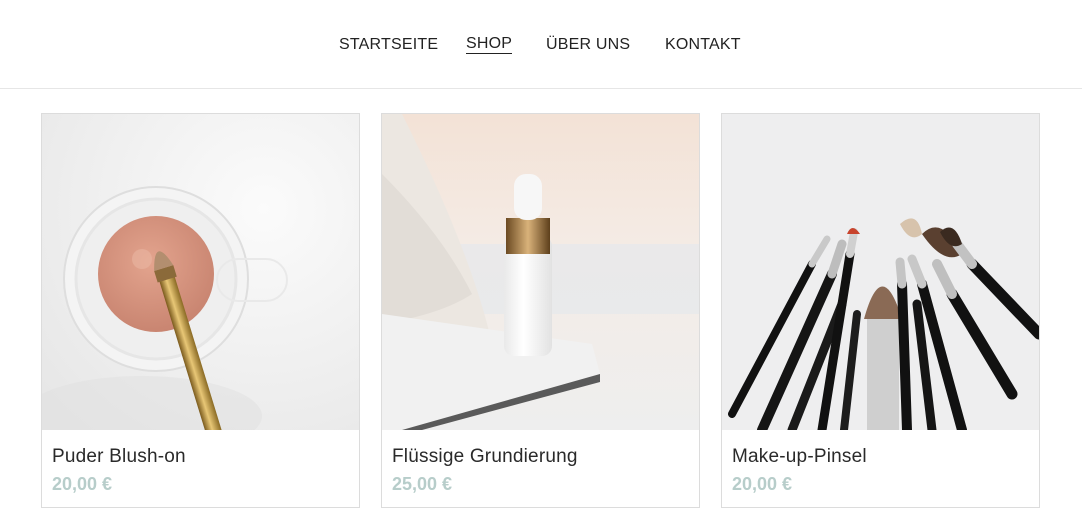 The height and width of the screenshot is (521, 1082). I want to click on nav-item-ueber-uns: ÜBER UNS, so click(588, 45).